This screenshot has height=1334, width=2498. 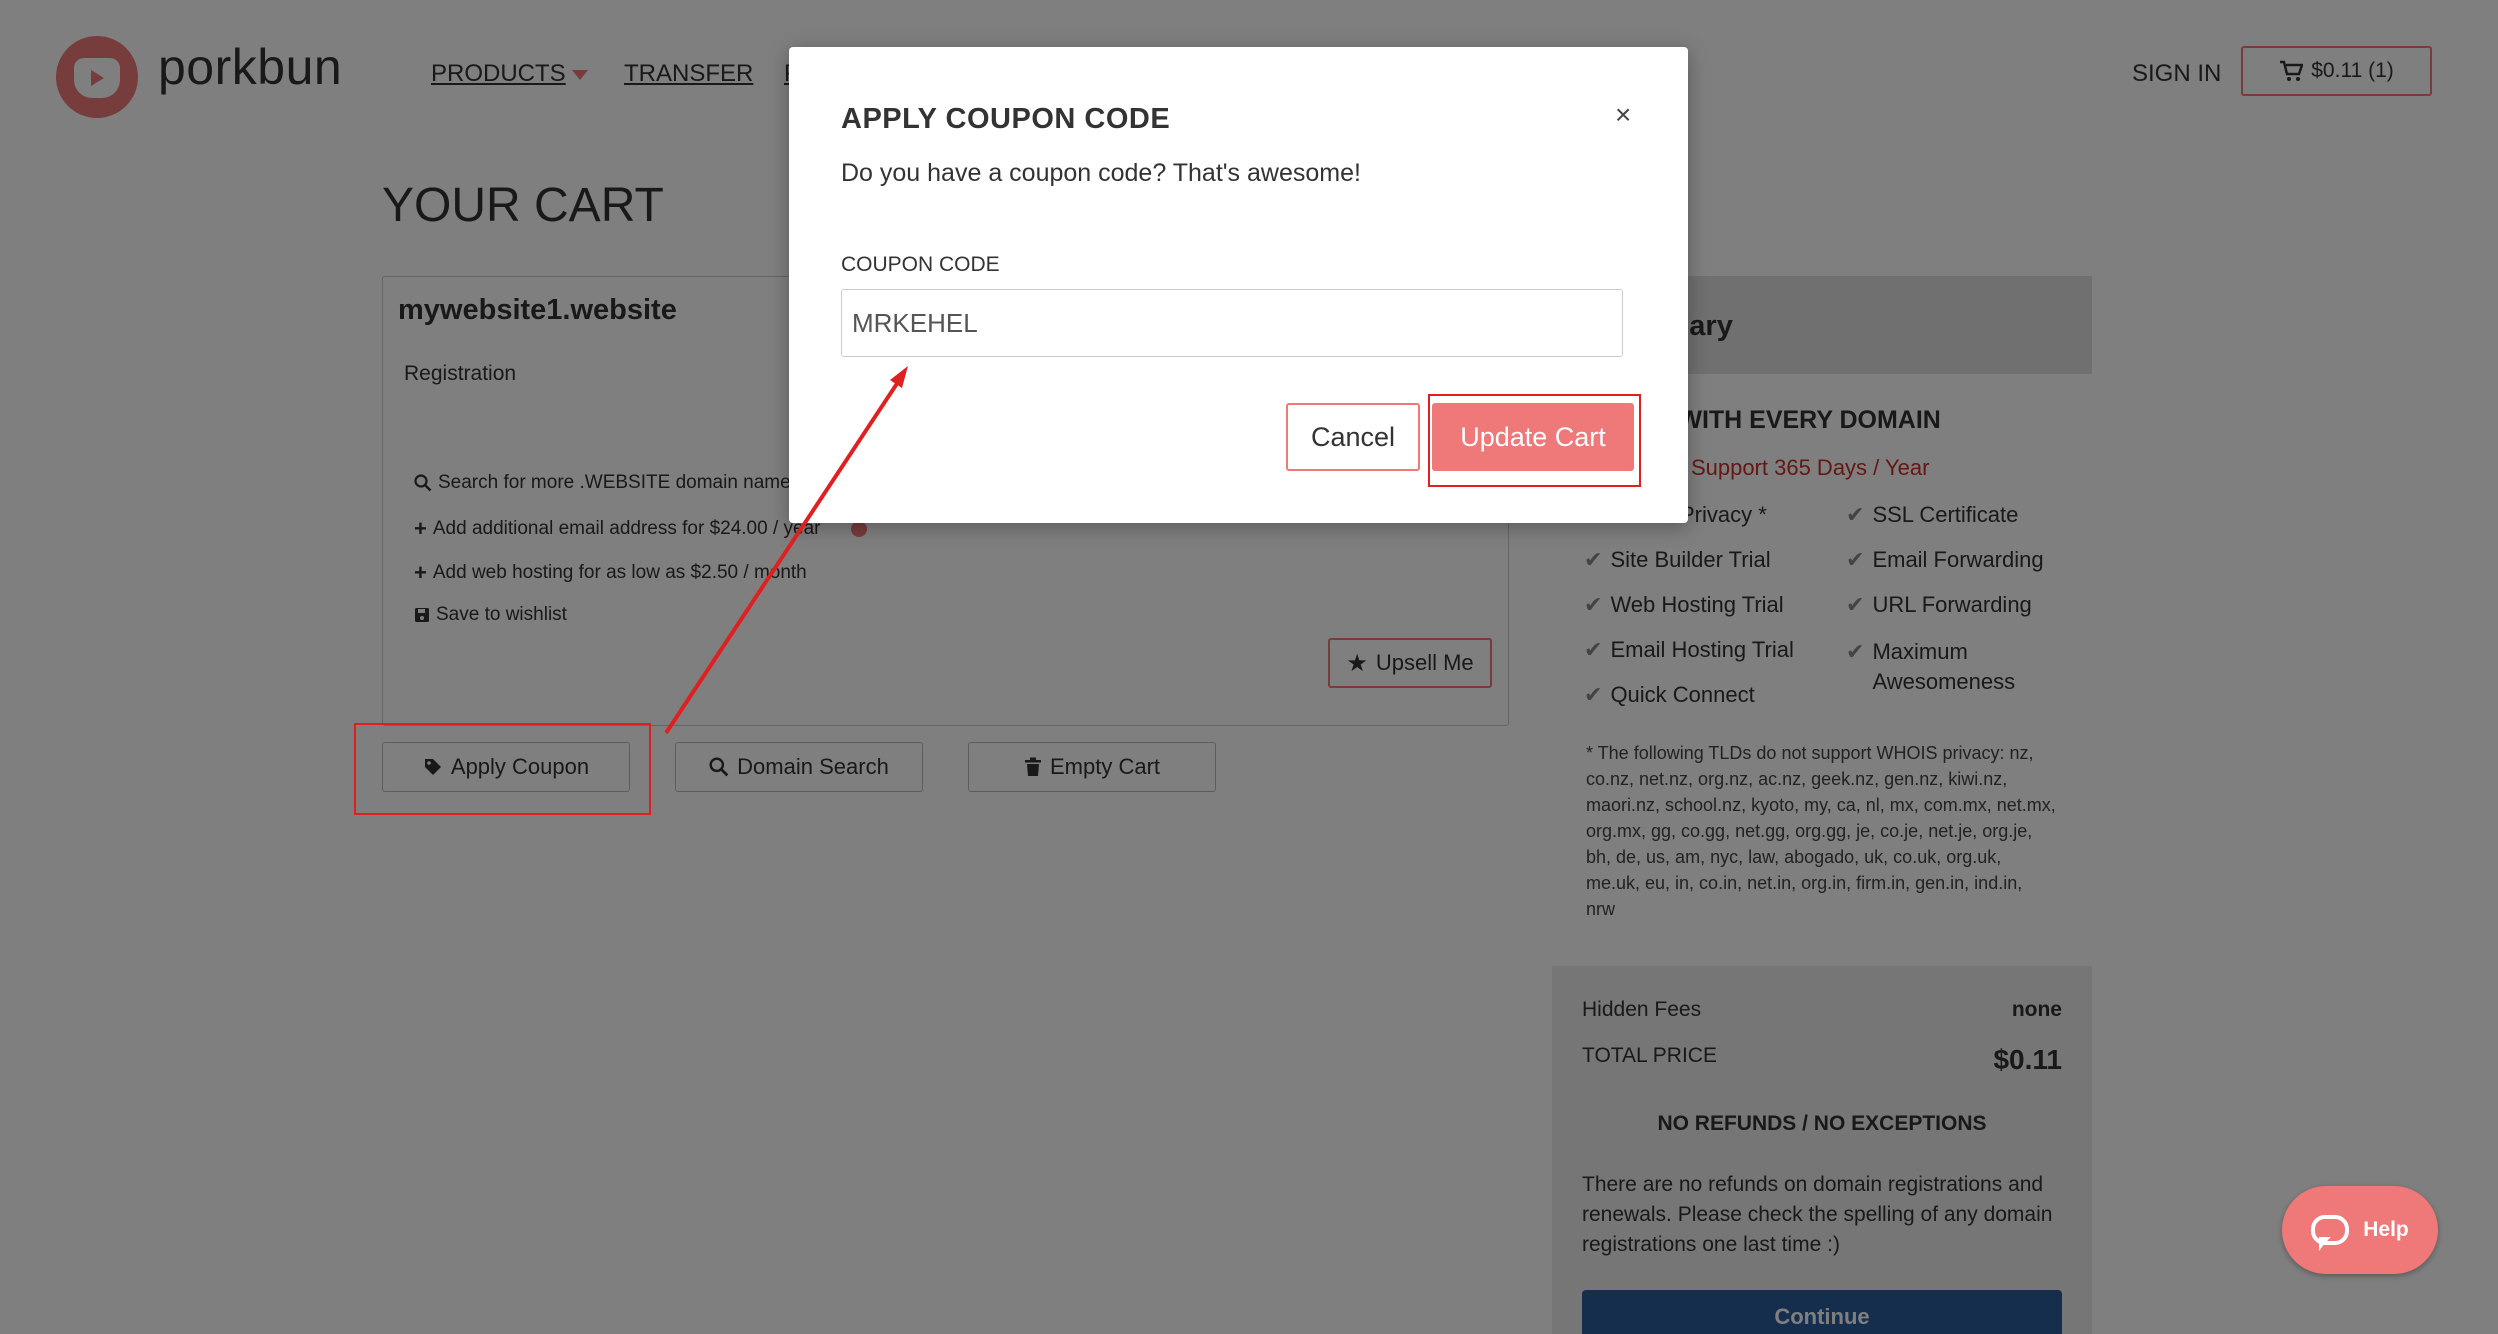 What do you see at coordinates (920, 264) in the screenshot?
I see `coupon-code-label: COUPON CODE` at bounding box center [920, 264].